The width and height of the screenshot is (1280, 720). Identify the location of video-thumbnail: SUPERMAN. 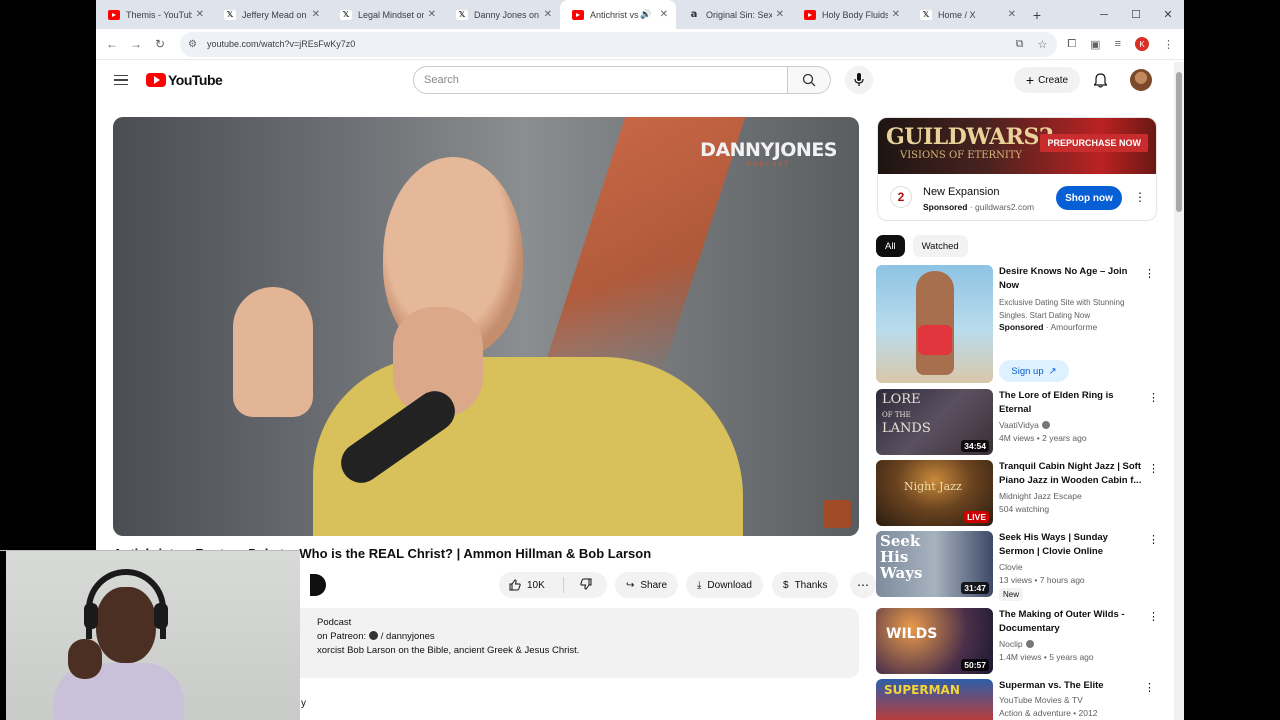
(934, 699).